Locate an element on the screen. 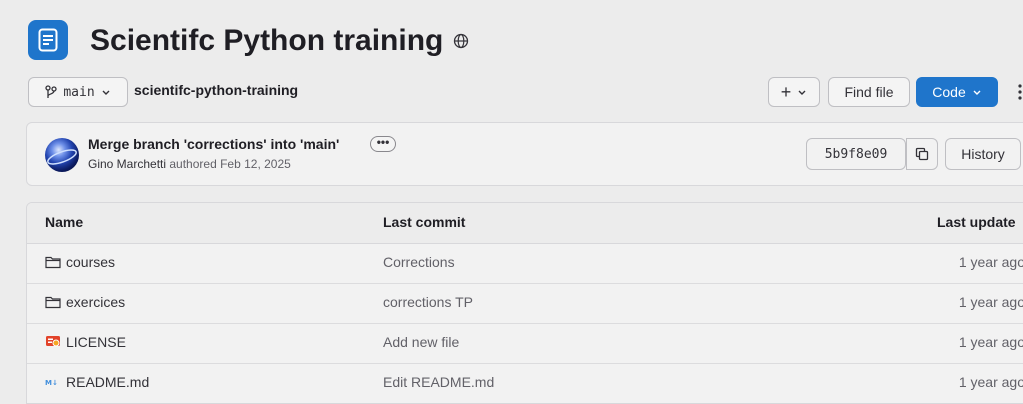 Image resolution: width=1023 pixels, height=404 pixels. authored-text: authored is located at coordinates (193, 164).